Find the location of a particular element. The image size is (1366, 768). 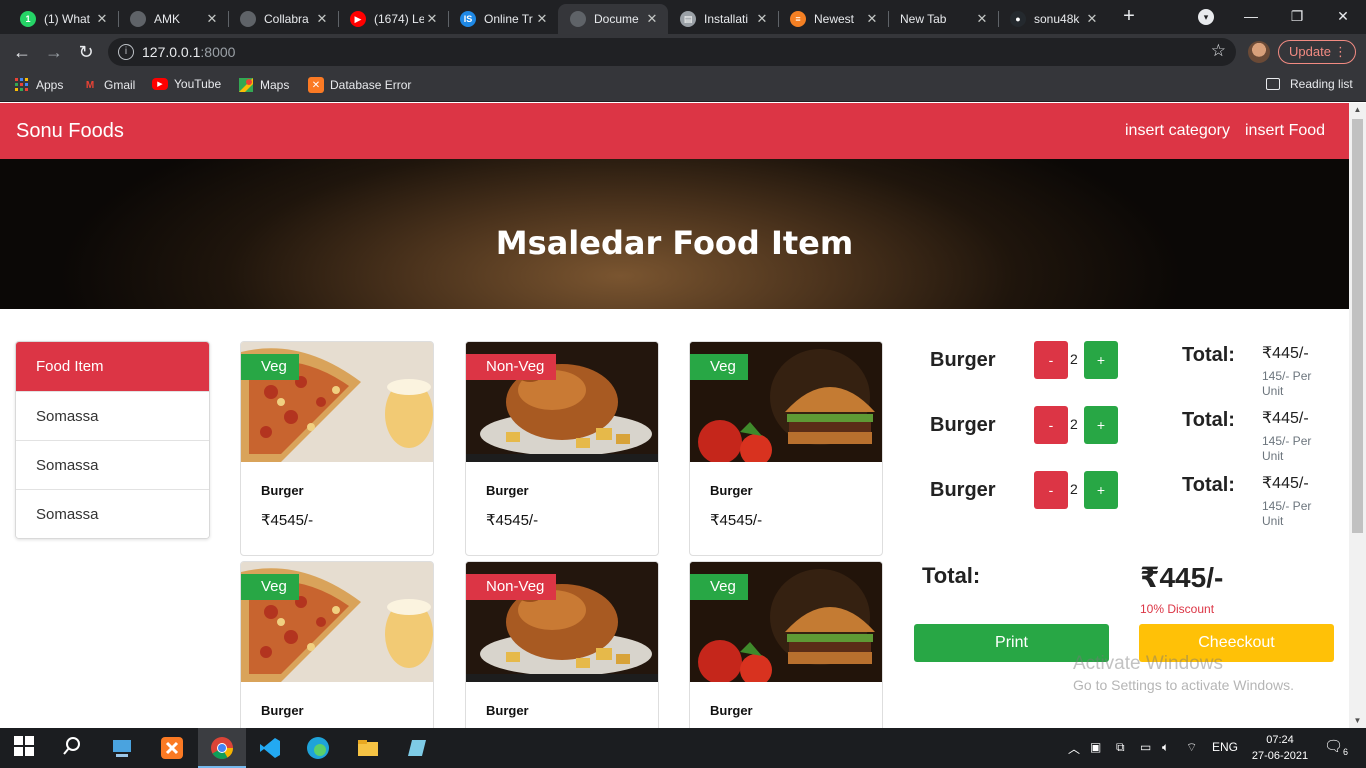

address-url: 127.0.0.1:8000 is located at coordinates (188, 52).